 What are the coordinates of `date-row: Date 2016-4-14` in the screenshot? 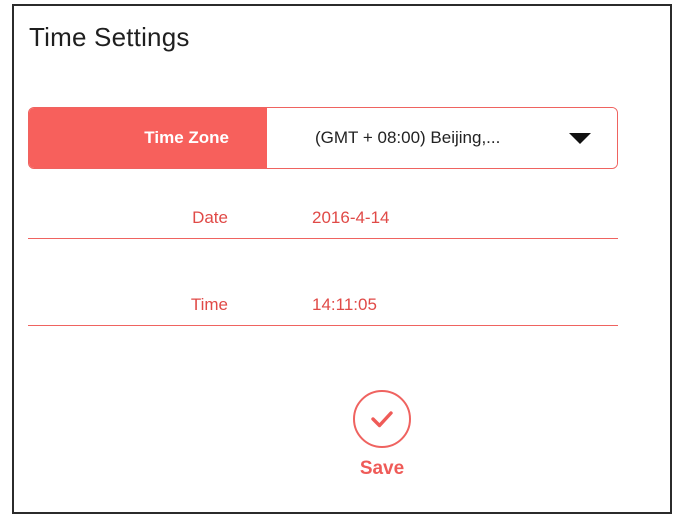 It's located at (323, 220).